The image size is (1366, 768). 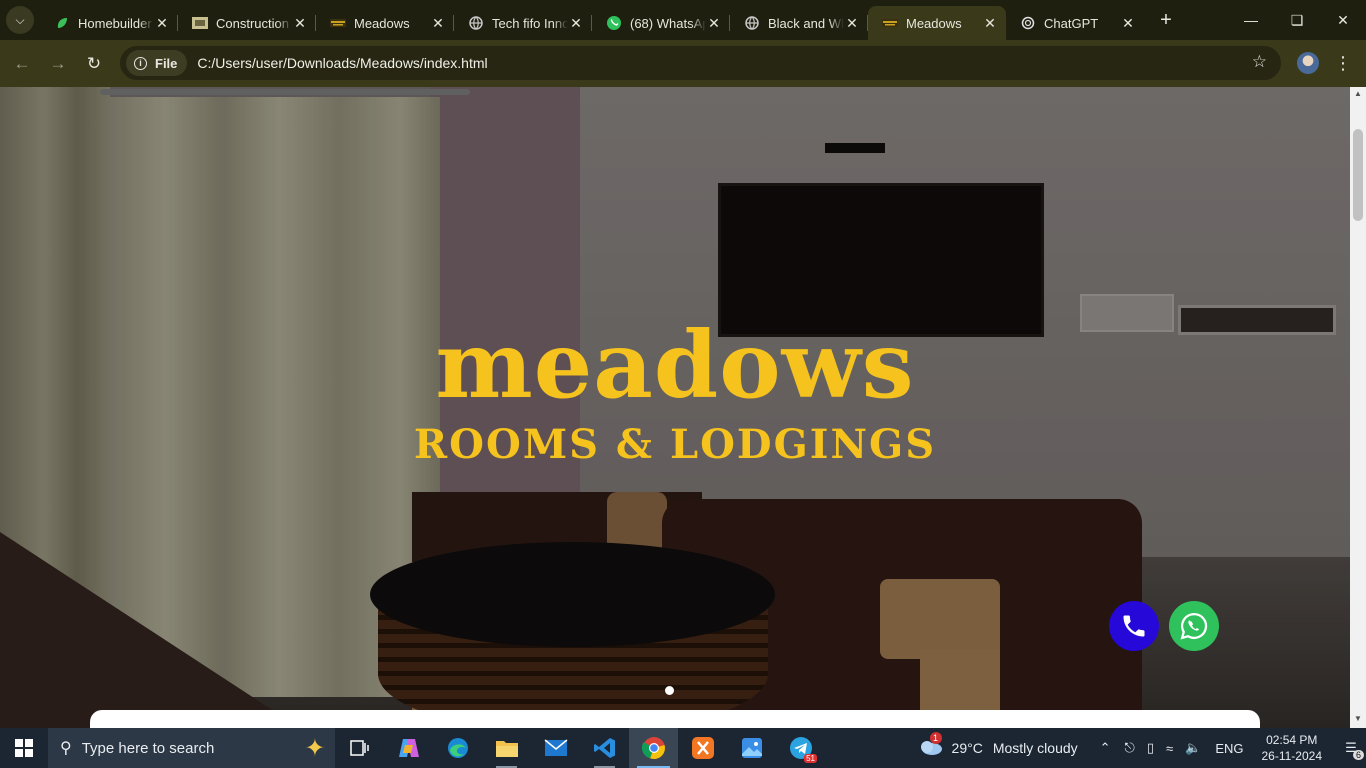 I want to click on carousel-indicator, so click(x=669, y=690).